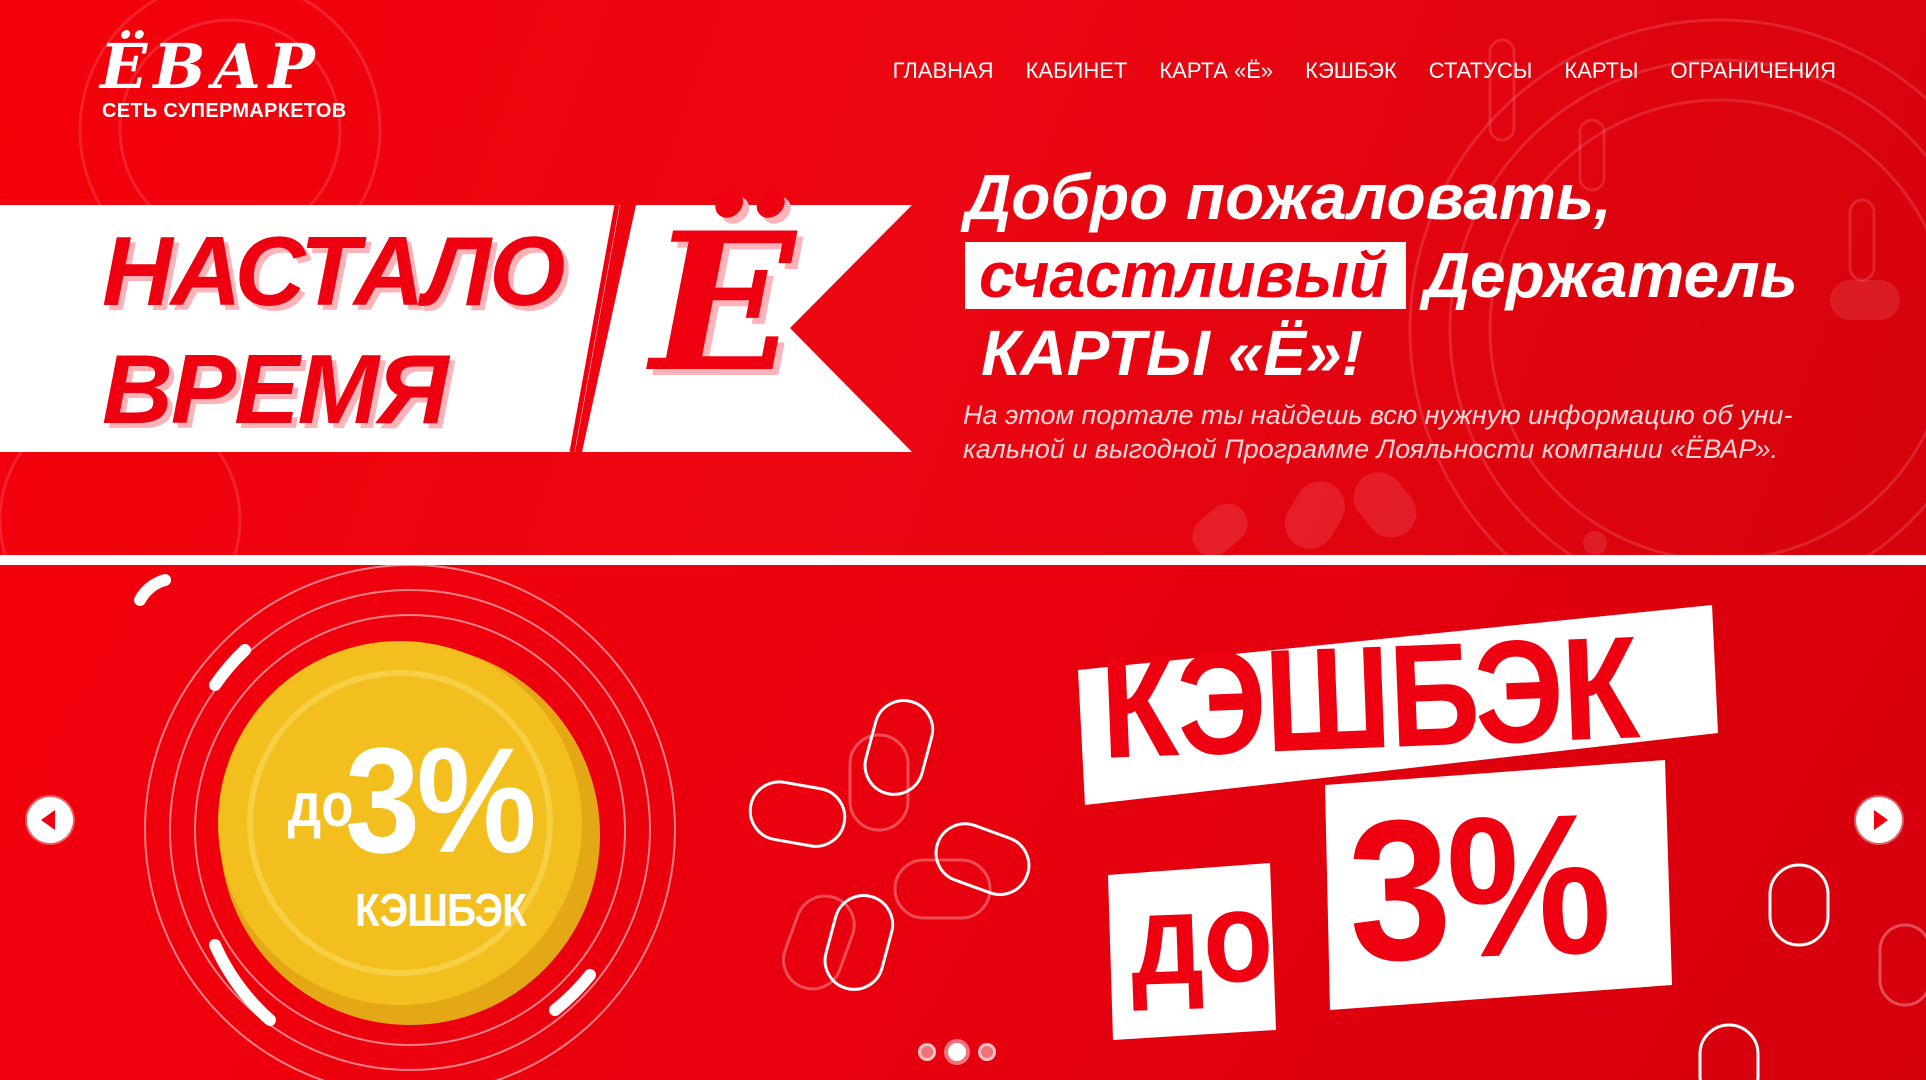 Image resolution: width=1926 pixels, height=1080 pixels. Describe the element at coordinates (320, 805) in the screenshot. I see `coin-prefix: до` at that location.